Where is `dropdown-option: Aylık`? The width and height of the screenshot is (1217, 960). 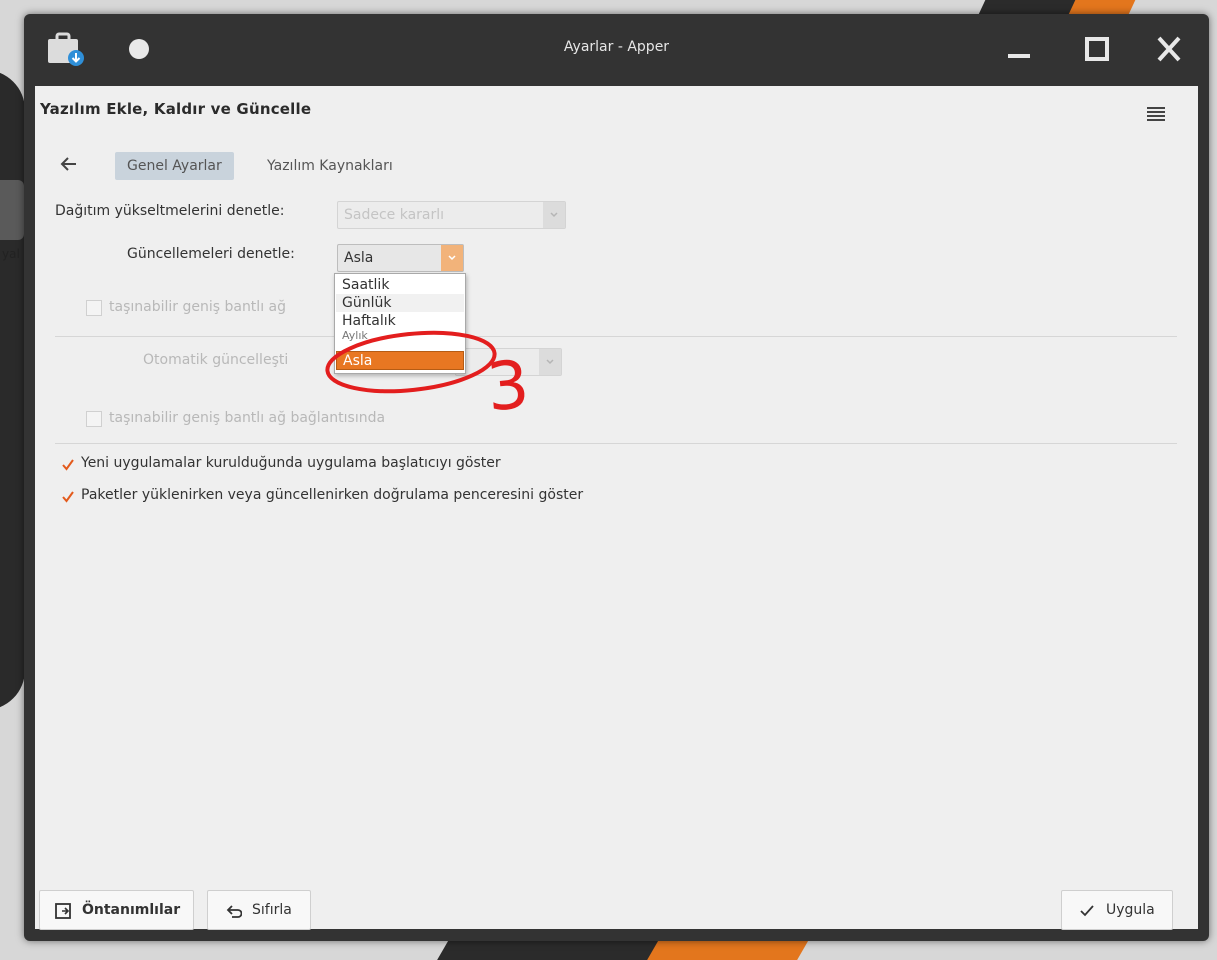 dropdown-option: Aylık is located at coordinates (400, 336).